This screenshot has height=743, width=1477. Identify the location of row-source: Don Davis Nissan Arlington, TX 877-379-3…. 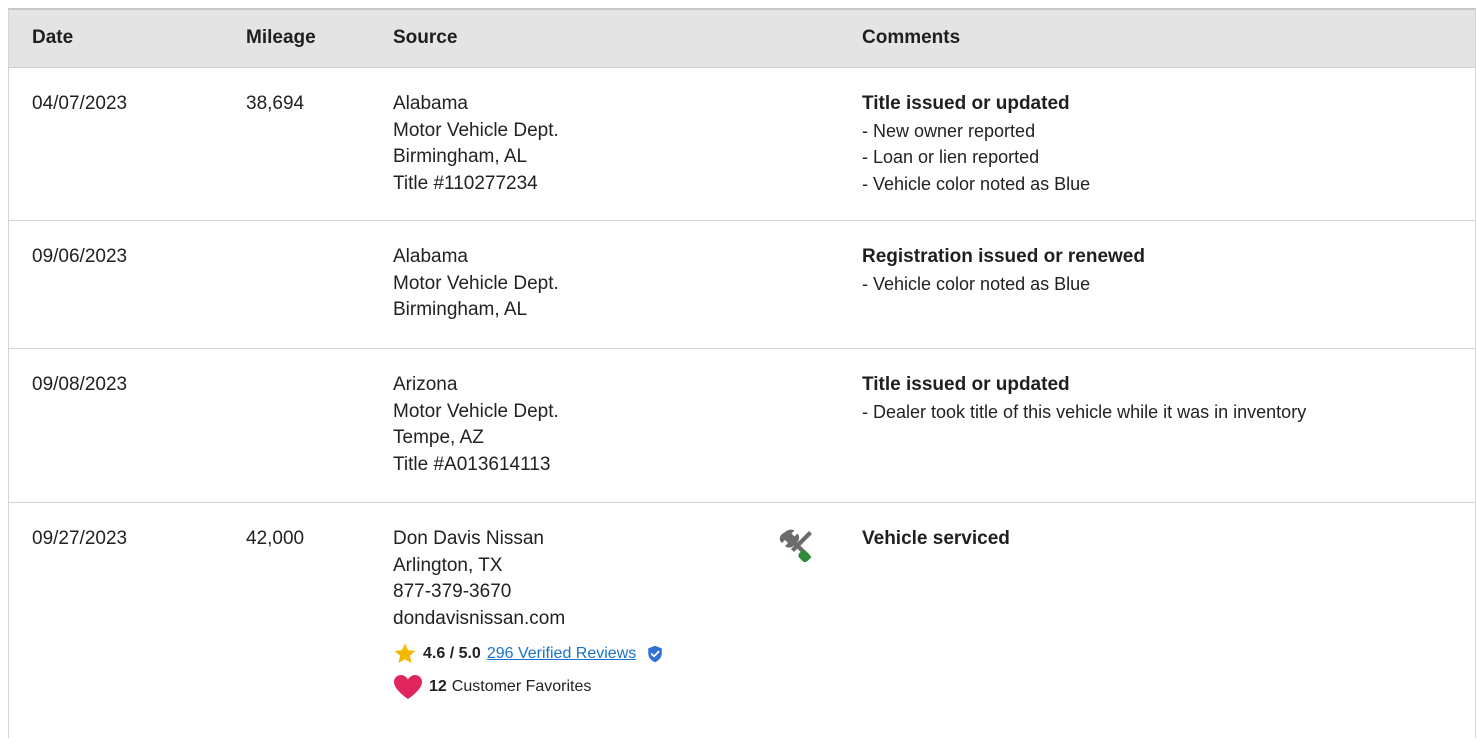
(573, 613).